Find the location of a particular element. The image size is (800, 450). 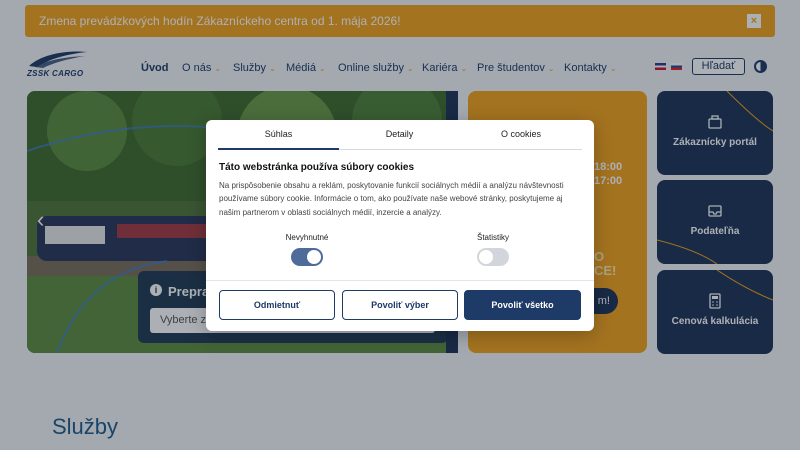

statistics-cookies-toggle is located at coordinates (493, 257).